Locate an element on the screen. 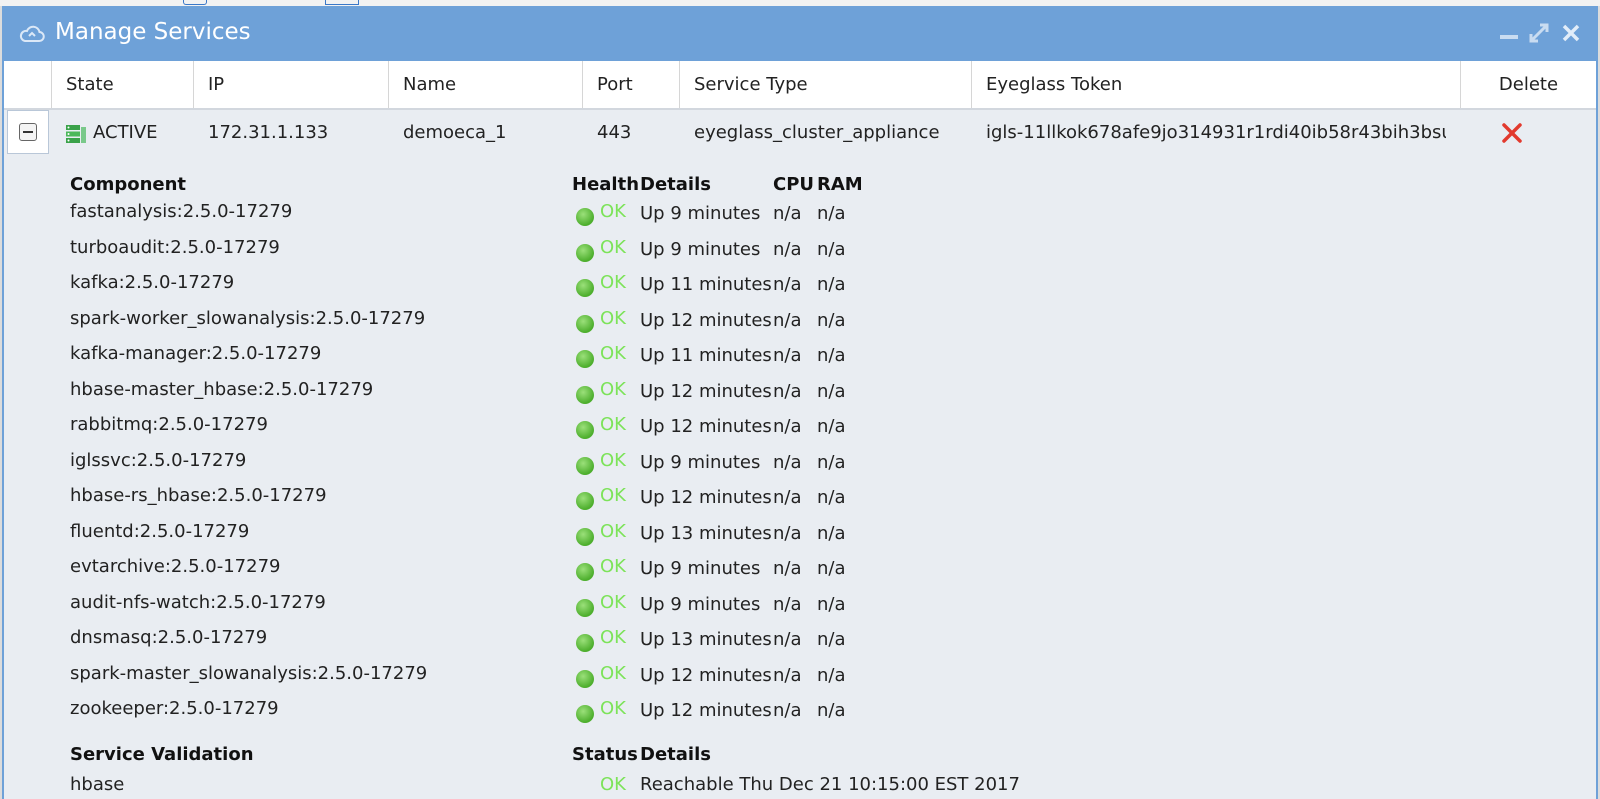  dialog-titlebar: Manage Services is located at coordinates (800, 33).